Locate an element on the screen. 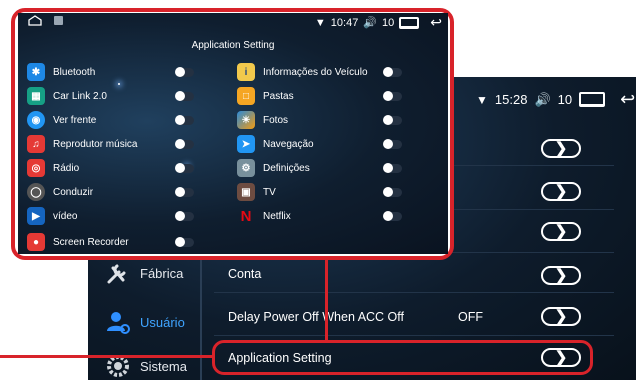  toggle-radio is located at coordinates (184, 168).